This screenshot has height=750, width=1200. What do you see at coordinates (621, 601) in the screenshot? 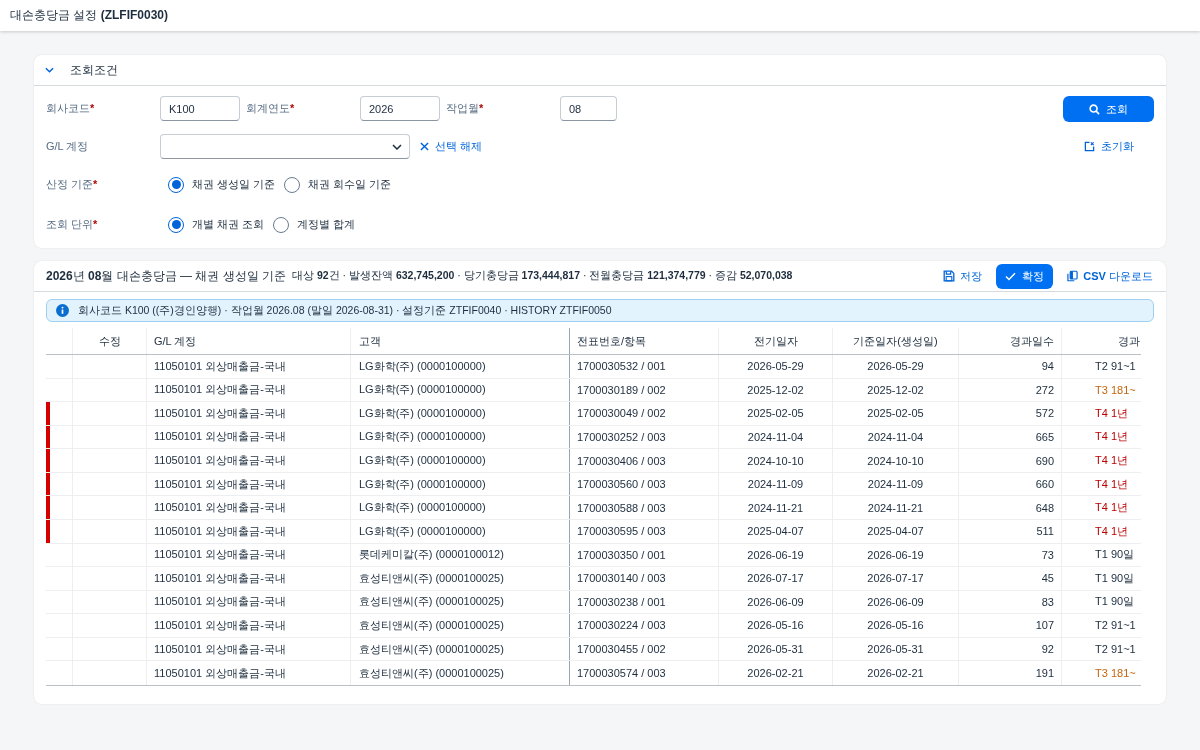
I see `table-cell: 1700030238 / 001` at bounding box center [621, 601].